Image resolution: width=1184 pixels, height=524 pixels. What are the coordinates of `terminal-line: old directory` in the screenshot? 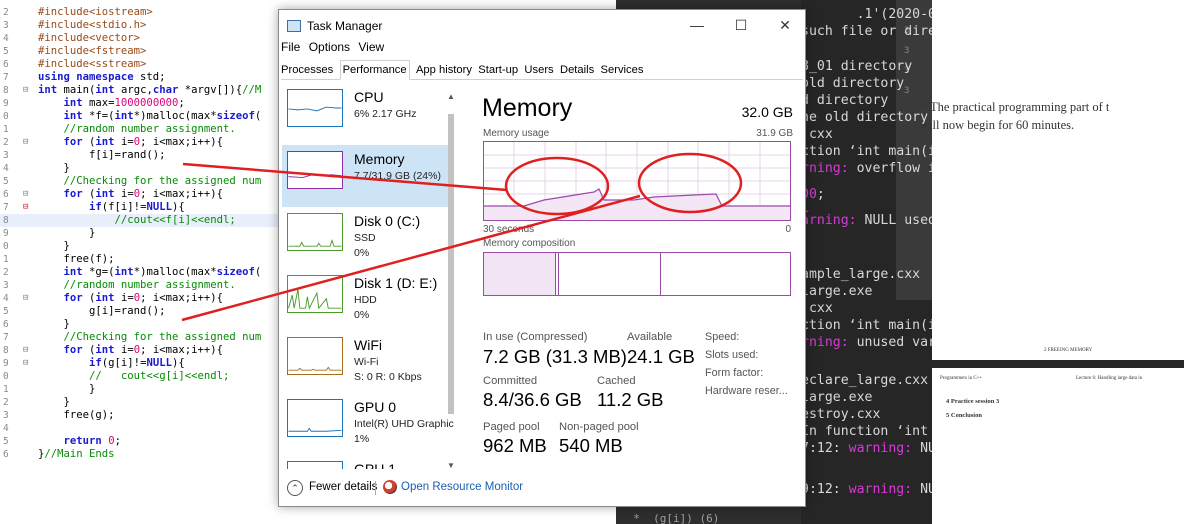 It's located at (853, 83).